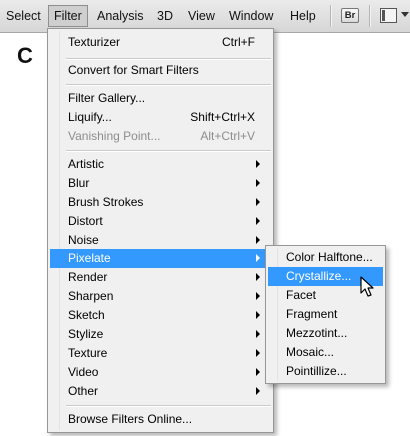 Image resolution: width=410 pixels, height=436 pixels. I want to click on menu-analysis: Analysis, so click(120, 16).